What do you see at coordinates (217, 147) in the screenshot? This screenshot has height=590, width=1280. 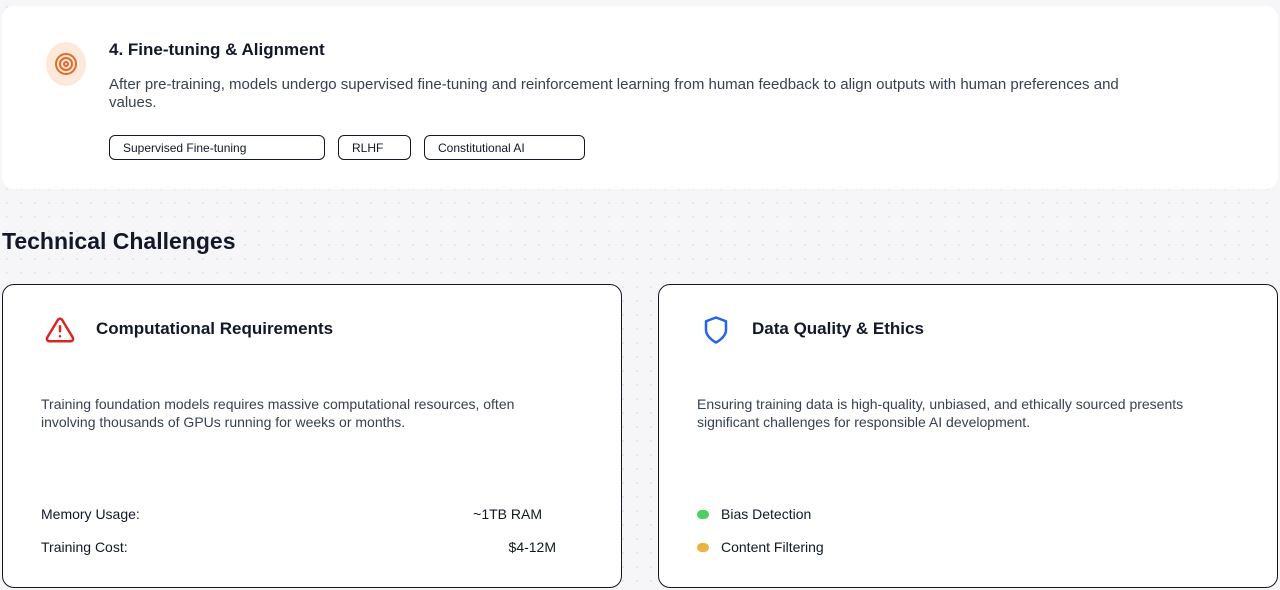 I see `tag-supervised-fine-tuning: Supervised Fine-tuning` at bounding box center [217, 147].